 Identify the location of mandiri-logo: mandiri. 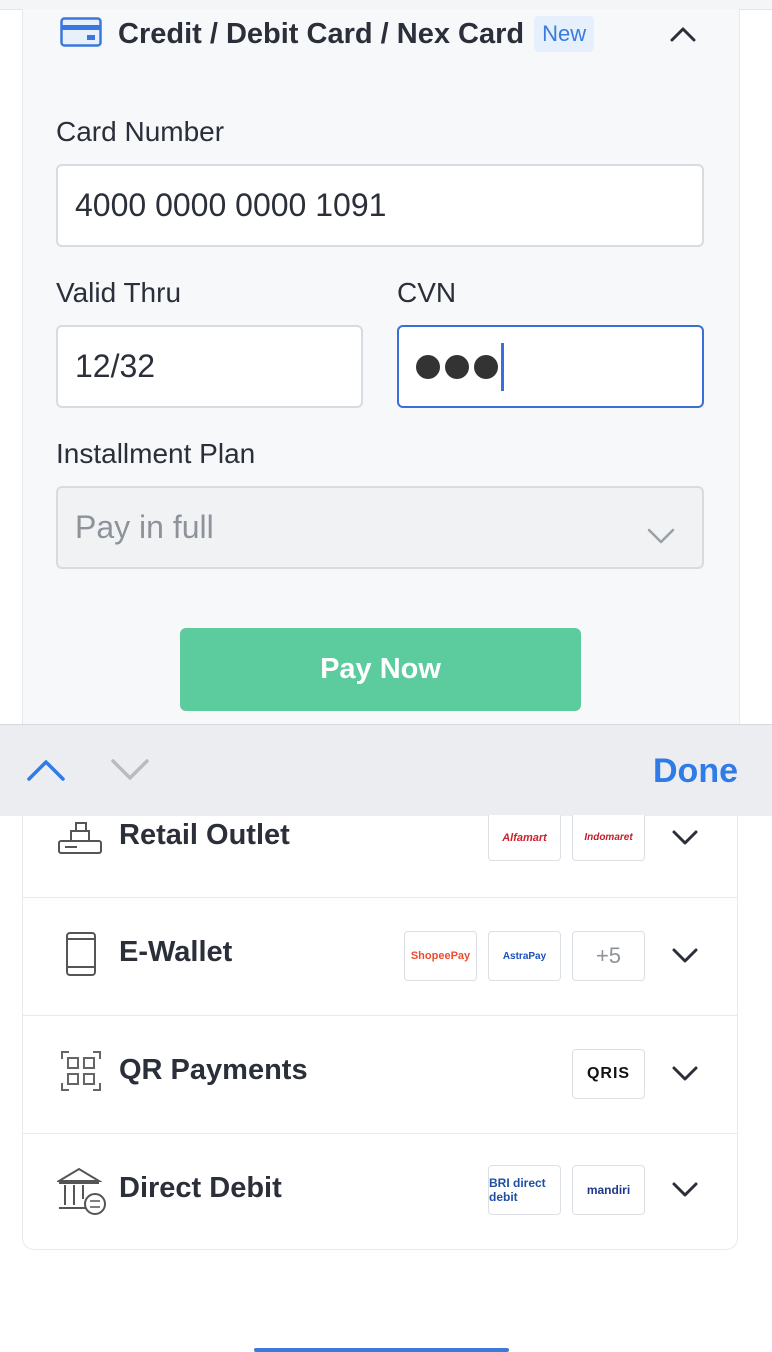
(608, 1190).